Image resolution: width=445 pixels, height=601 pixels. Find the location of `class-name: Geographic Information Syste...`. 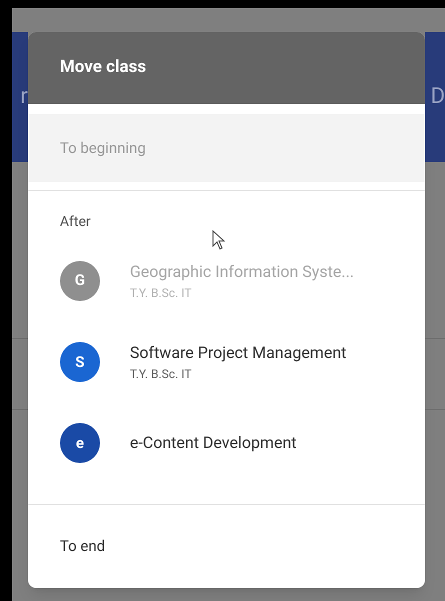

class-name: Geographic Information Syste... is located at coordinates (242, 271).